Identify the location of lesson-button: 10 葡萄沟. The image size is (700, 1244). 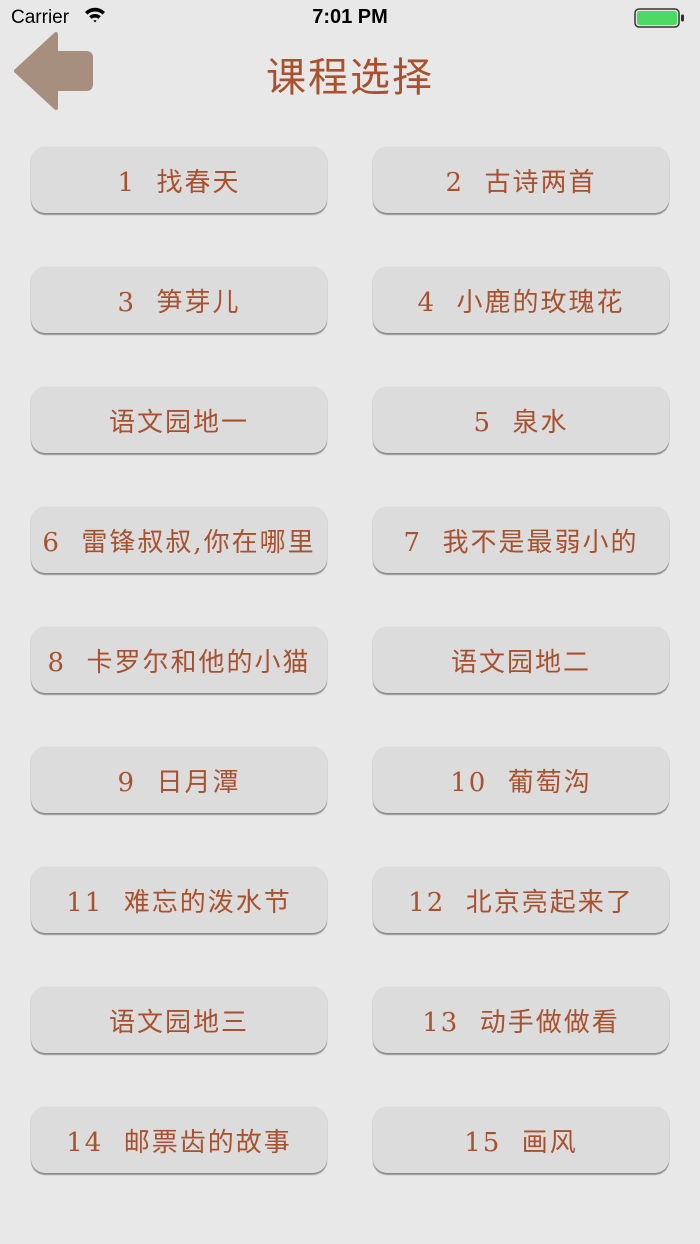
(521, 780).